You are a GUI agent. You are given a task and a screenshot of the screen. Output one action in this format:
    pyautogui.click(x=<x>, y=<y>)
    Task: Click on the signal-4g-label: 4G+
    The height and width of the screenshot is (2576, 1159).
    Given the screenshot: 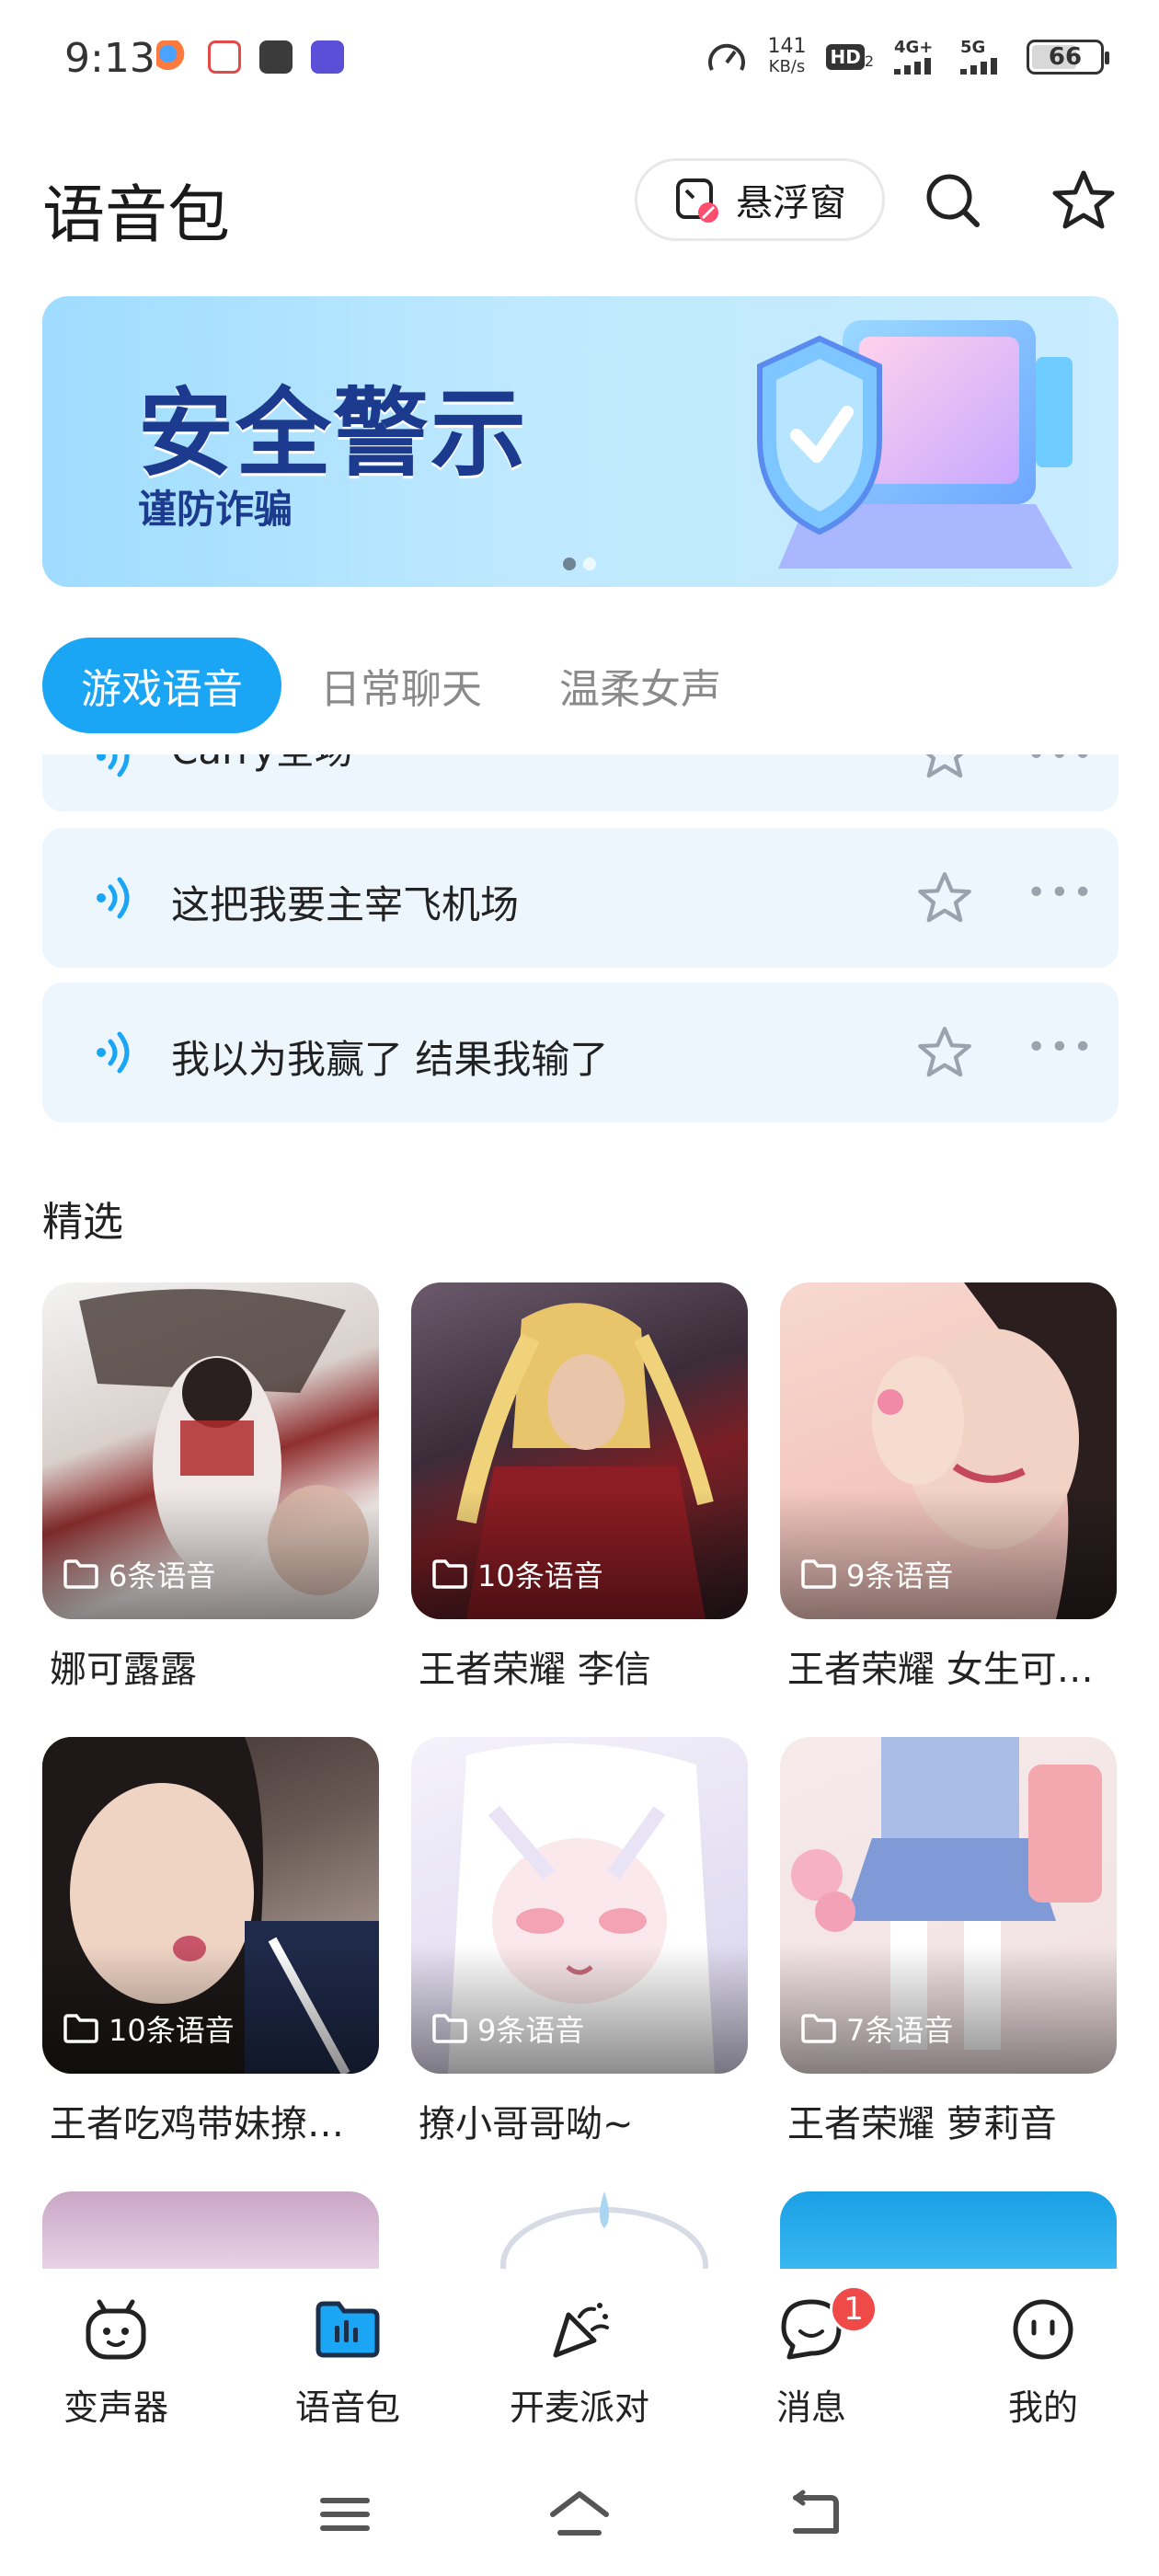 What is the action you would take?
    pyautogui.click(x=914, y=47)
    